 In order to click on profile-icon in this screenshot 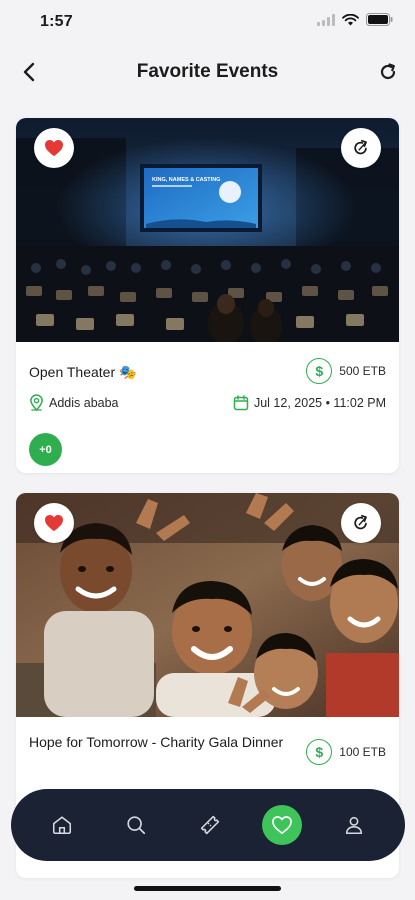, I will do `click(354, 825)`.